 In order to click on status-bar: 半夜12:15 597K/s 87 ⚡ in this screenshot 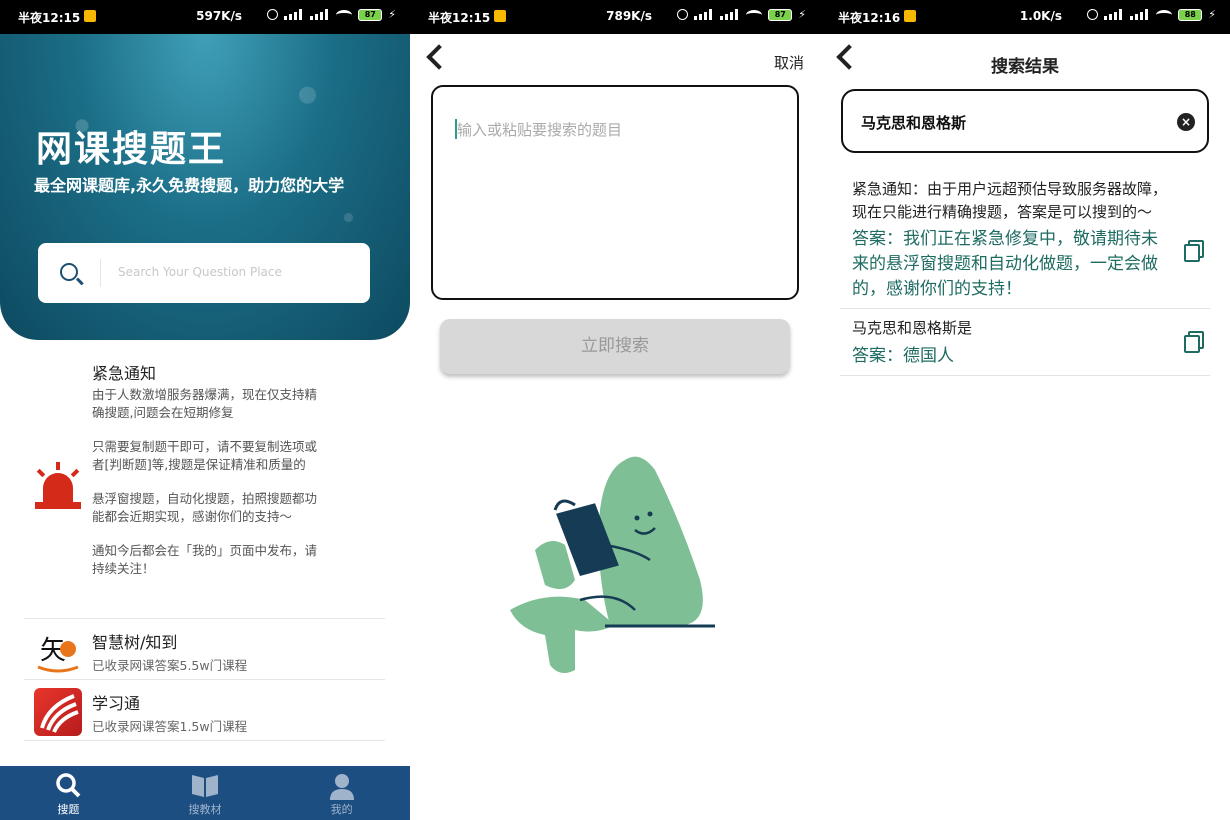, I will do `click(205, 17)`.